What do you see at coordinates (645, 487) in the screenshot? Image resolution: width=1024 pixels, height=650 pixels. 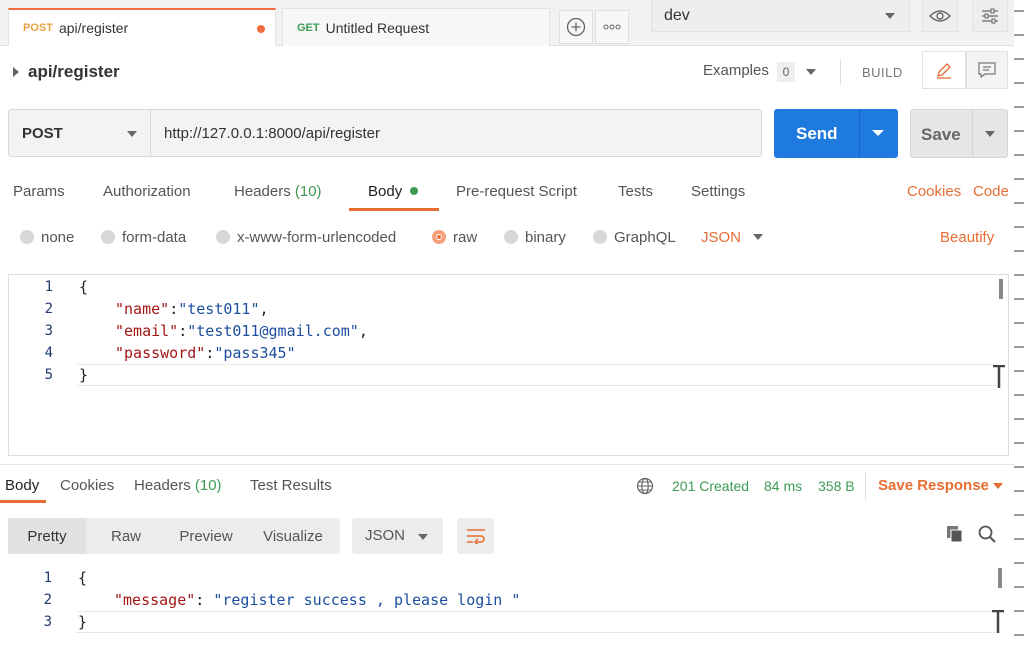 I see `globe-icon` at bounding box center [645, 487].